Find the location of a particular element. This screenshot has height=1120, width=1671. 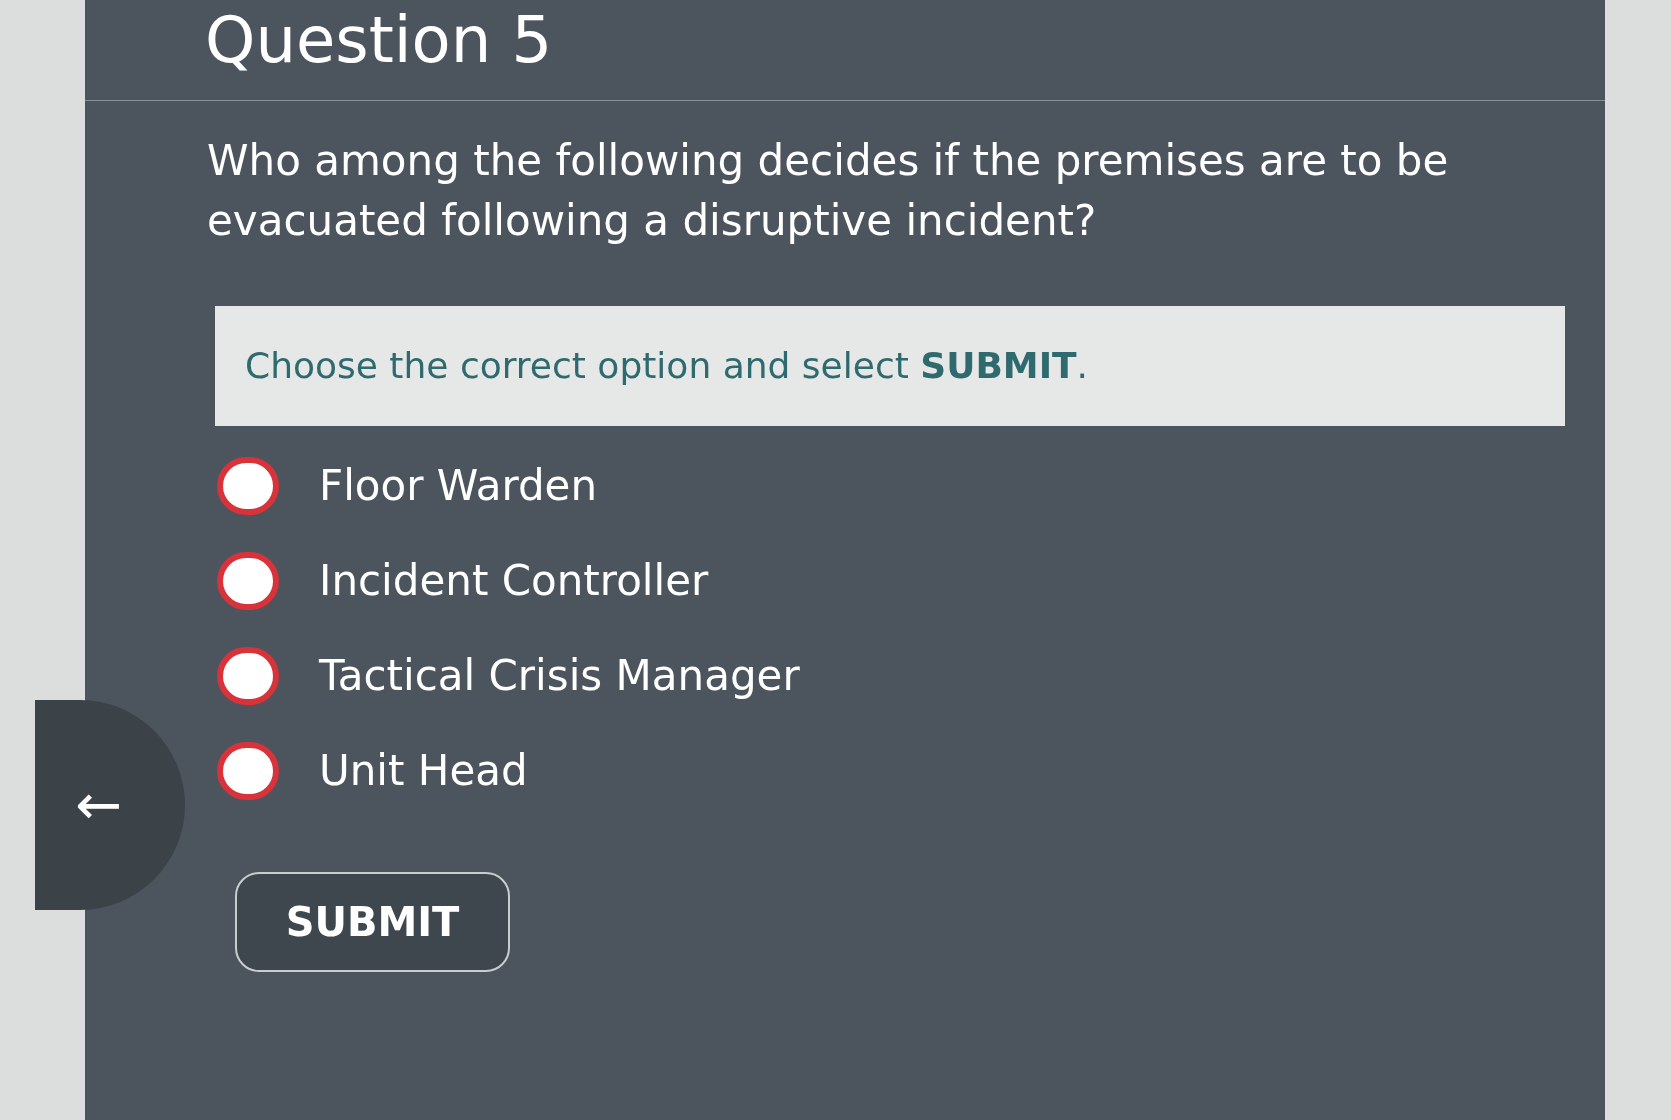

instruction-text: Choose the correct option and select SUBMIT. is located at coordinates (667, 366).